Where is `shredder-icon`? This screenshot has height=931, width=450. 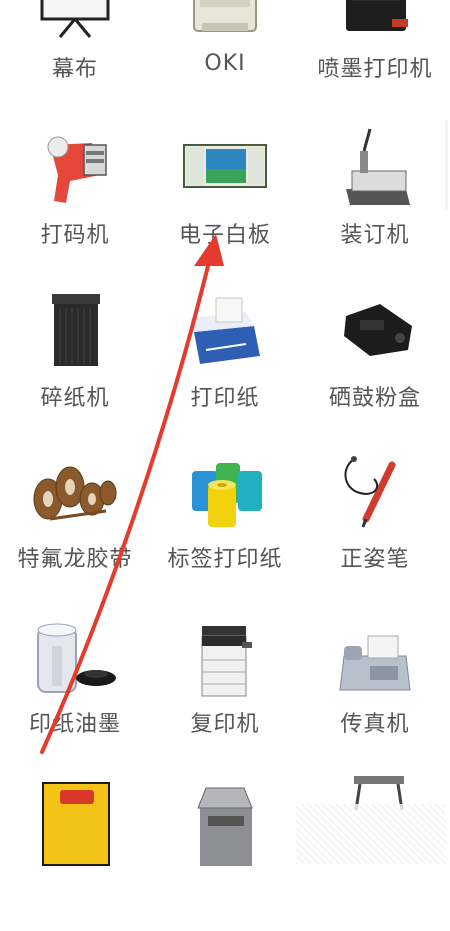 shredder-icon is located at coordinates (75, 327).